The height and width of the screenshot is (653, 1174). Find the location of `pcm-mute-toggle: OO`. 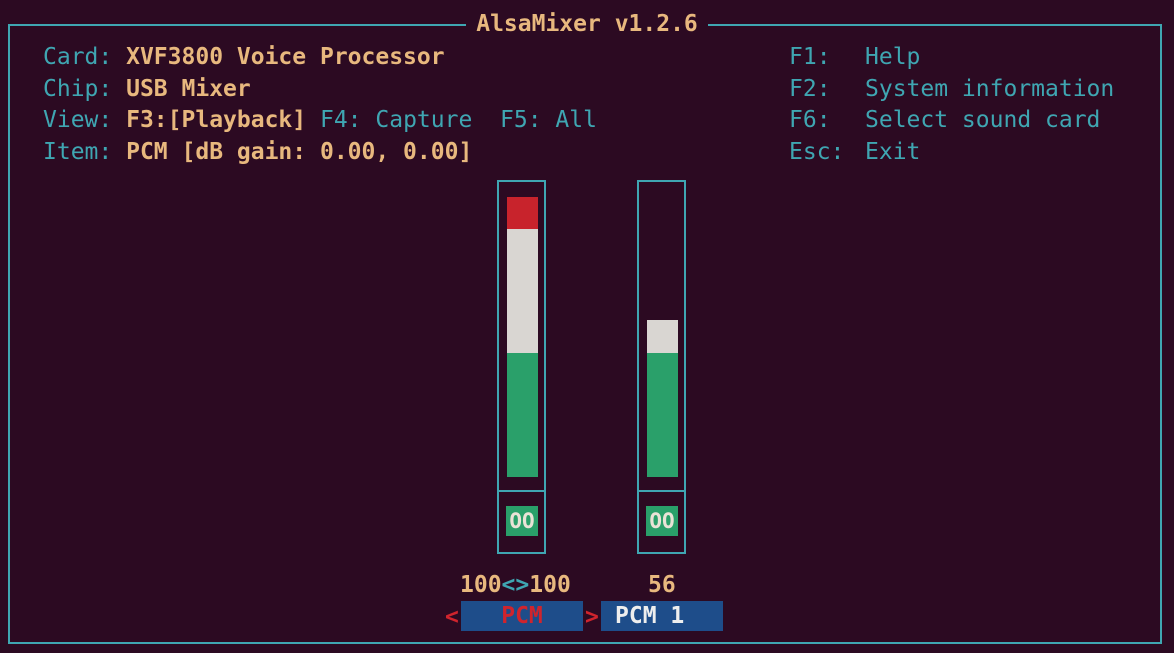

pcm-mute-toggle: OO is located at coordinates (521, 522).